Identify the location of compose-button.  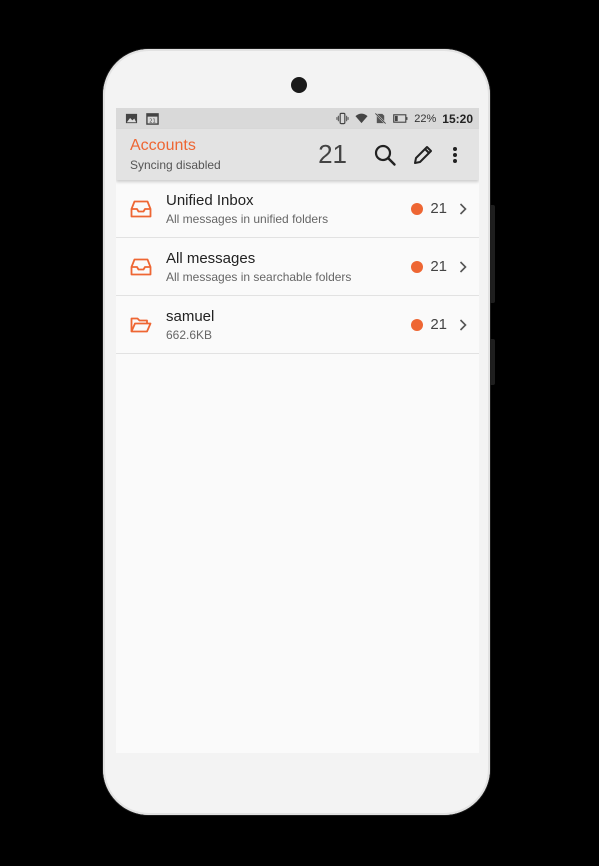
(423, 155).